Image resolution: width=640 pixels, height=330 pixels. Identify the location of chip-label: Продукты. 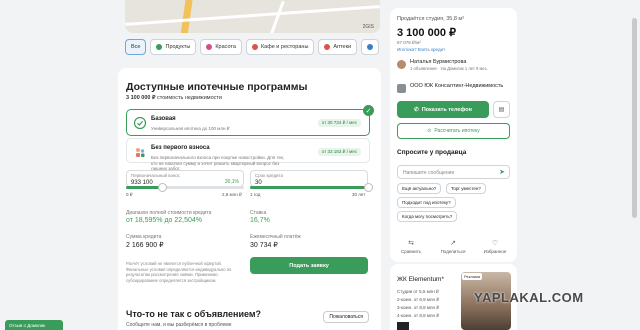
(178, 47).